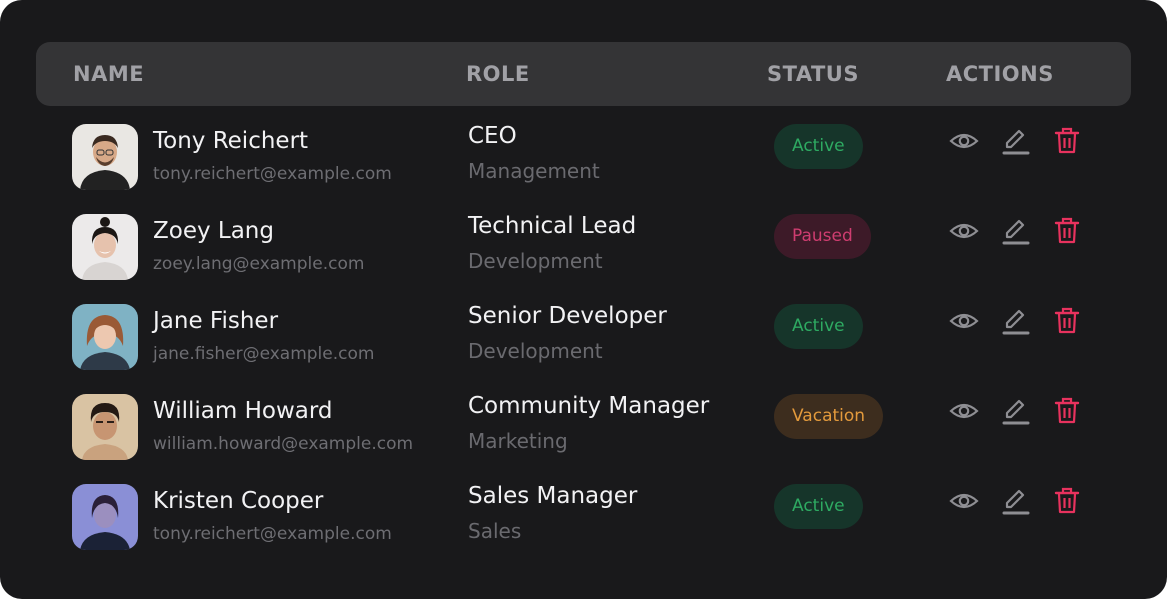  Describe the element at coordinates (829, 416) in the screenshot. I see `status-badge: Vacation` at that location.